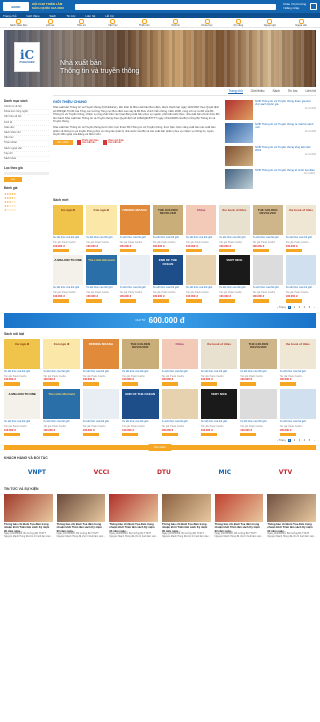  What do you see at coordinates (22, 403) in the screenshot?
I see `book-cover: A MILLION TO ONE` at bounding box center [22, 403].